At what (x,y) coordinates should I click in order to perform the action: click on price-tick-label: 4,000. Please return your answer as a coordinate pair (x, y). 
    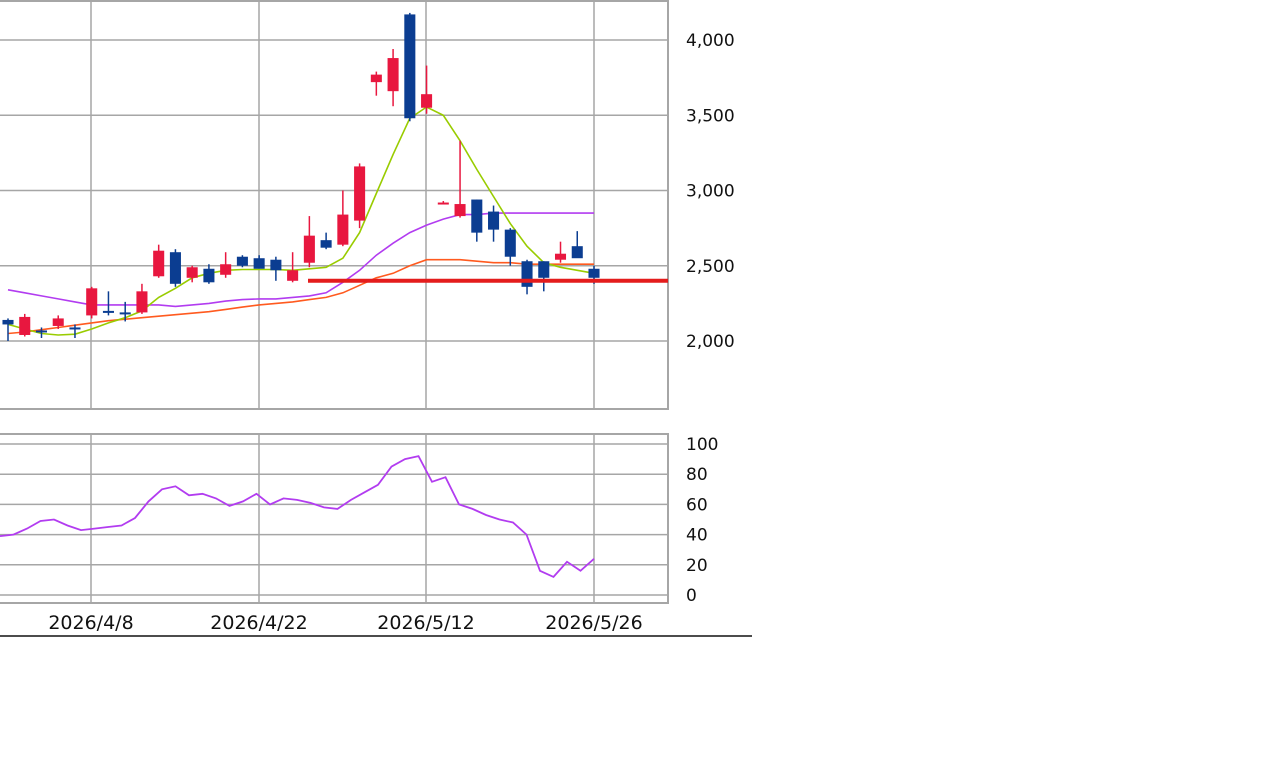
    Looking at the image, I should click on (710, 41).